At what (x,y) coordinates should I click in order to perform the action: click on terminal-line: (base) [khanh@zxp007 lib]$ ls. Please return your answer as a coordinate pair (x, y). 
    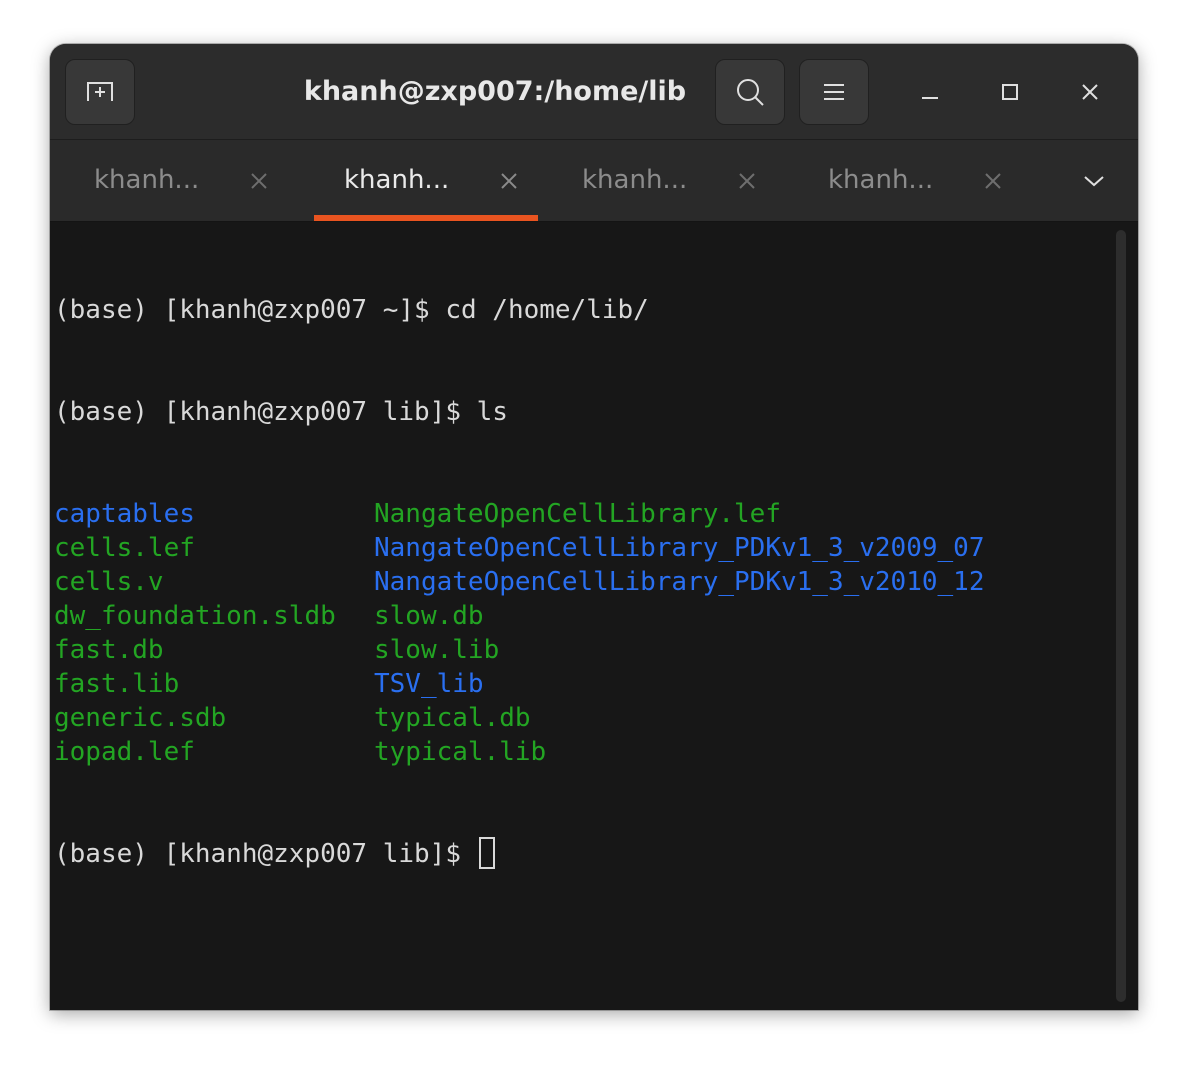
    Looking at the image, I should click on (281, 412).